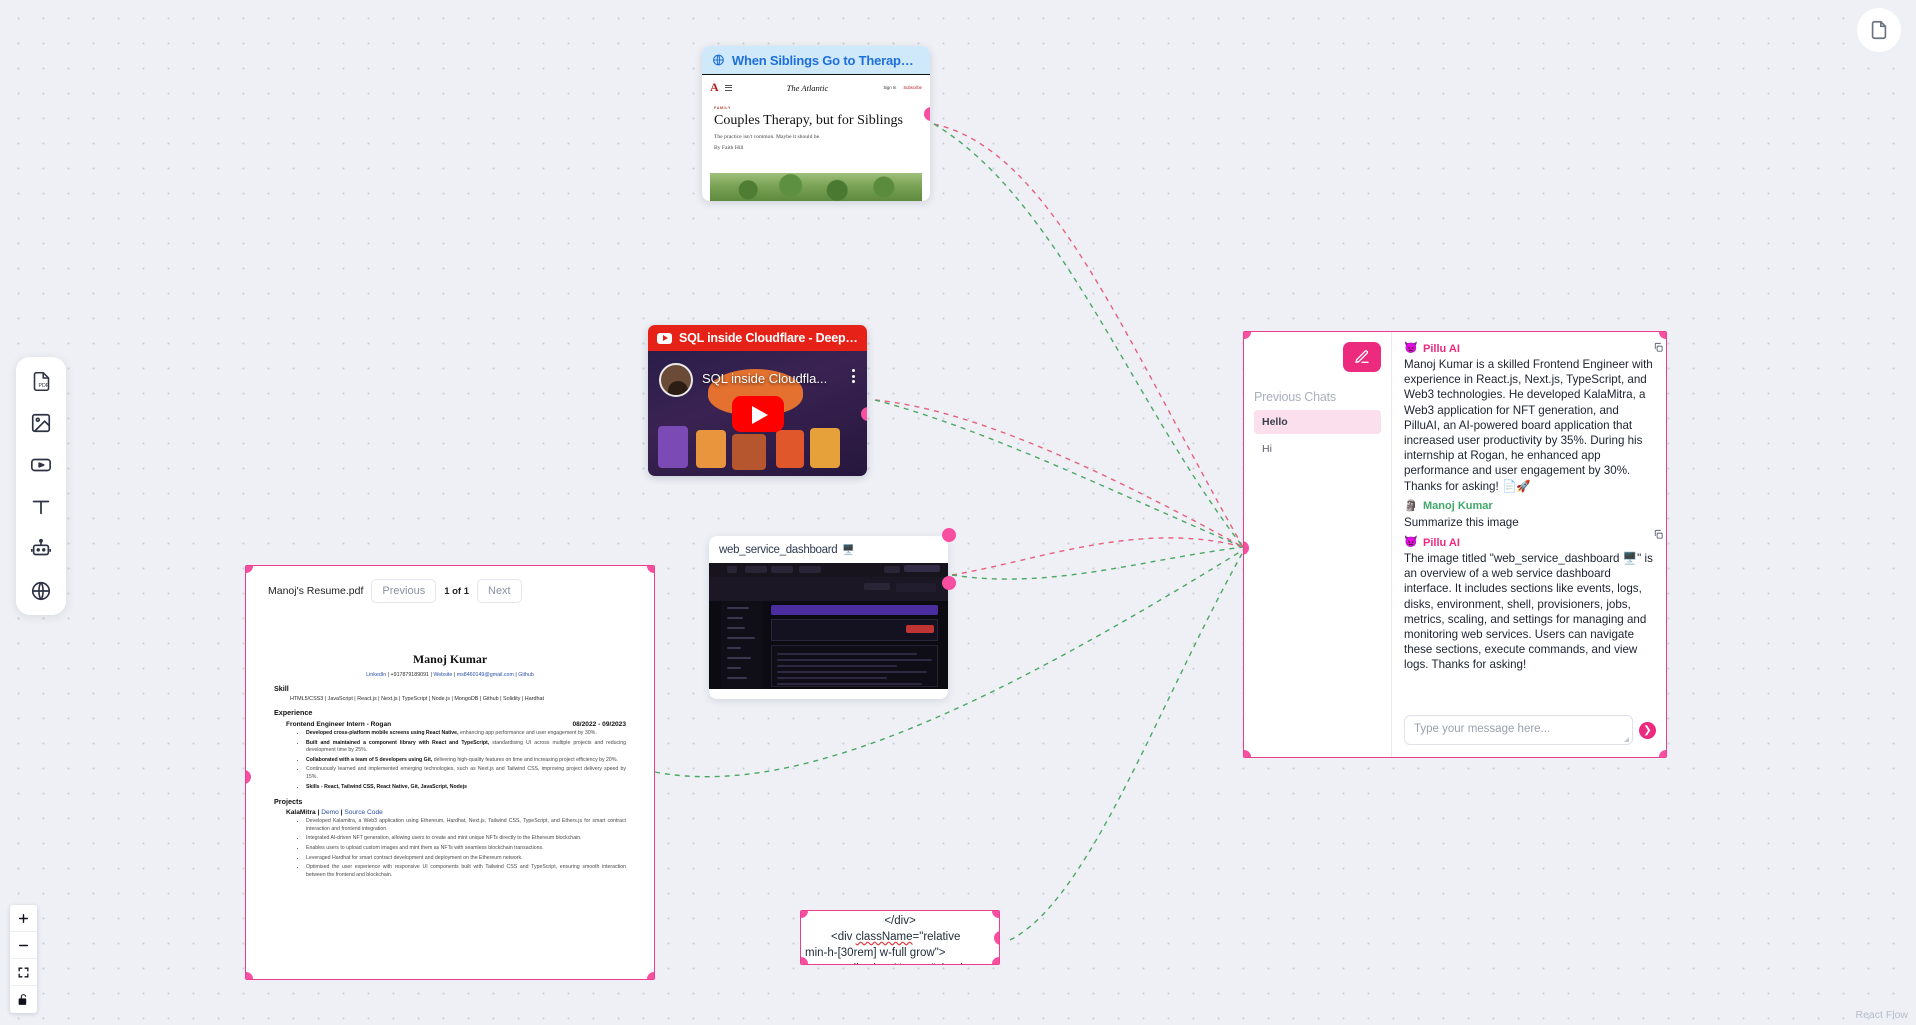 The width and height of the screenshot is (1916, 1025). What do you see at coordinates (450, 591) in the screenshot?
I see `pdf-toolbar: Manoj's Resume.pdf Previous 1 of 1 Next` at bounding box center [450, 591].